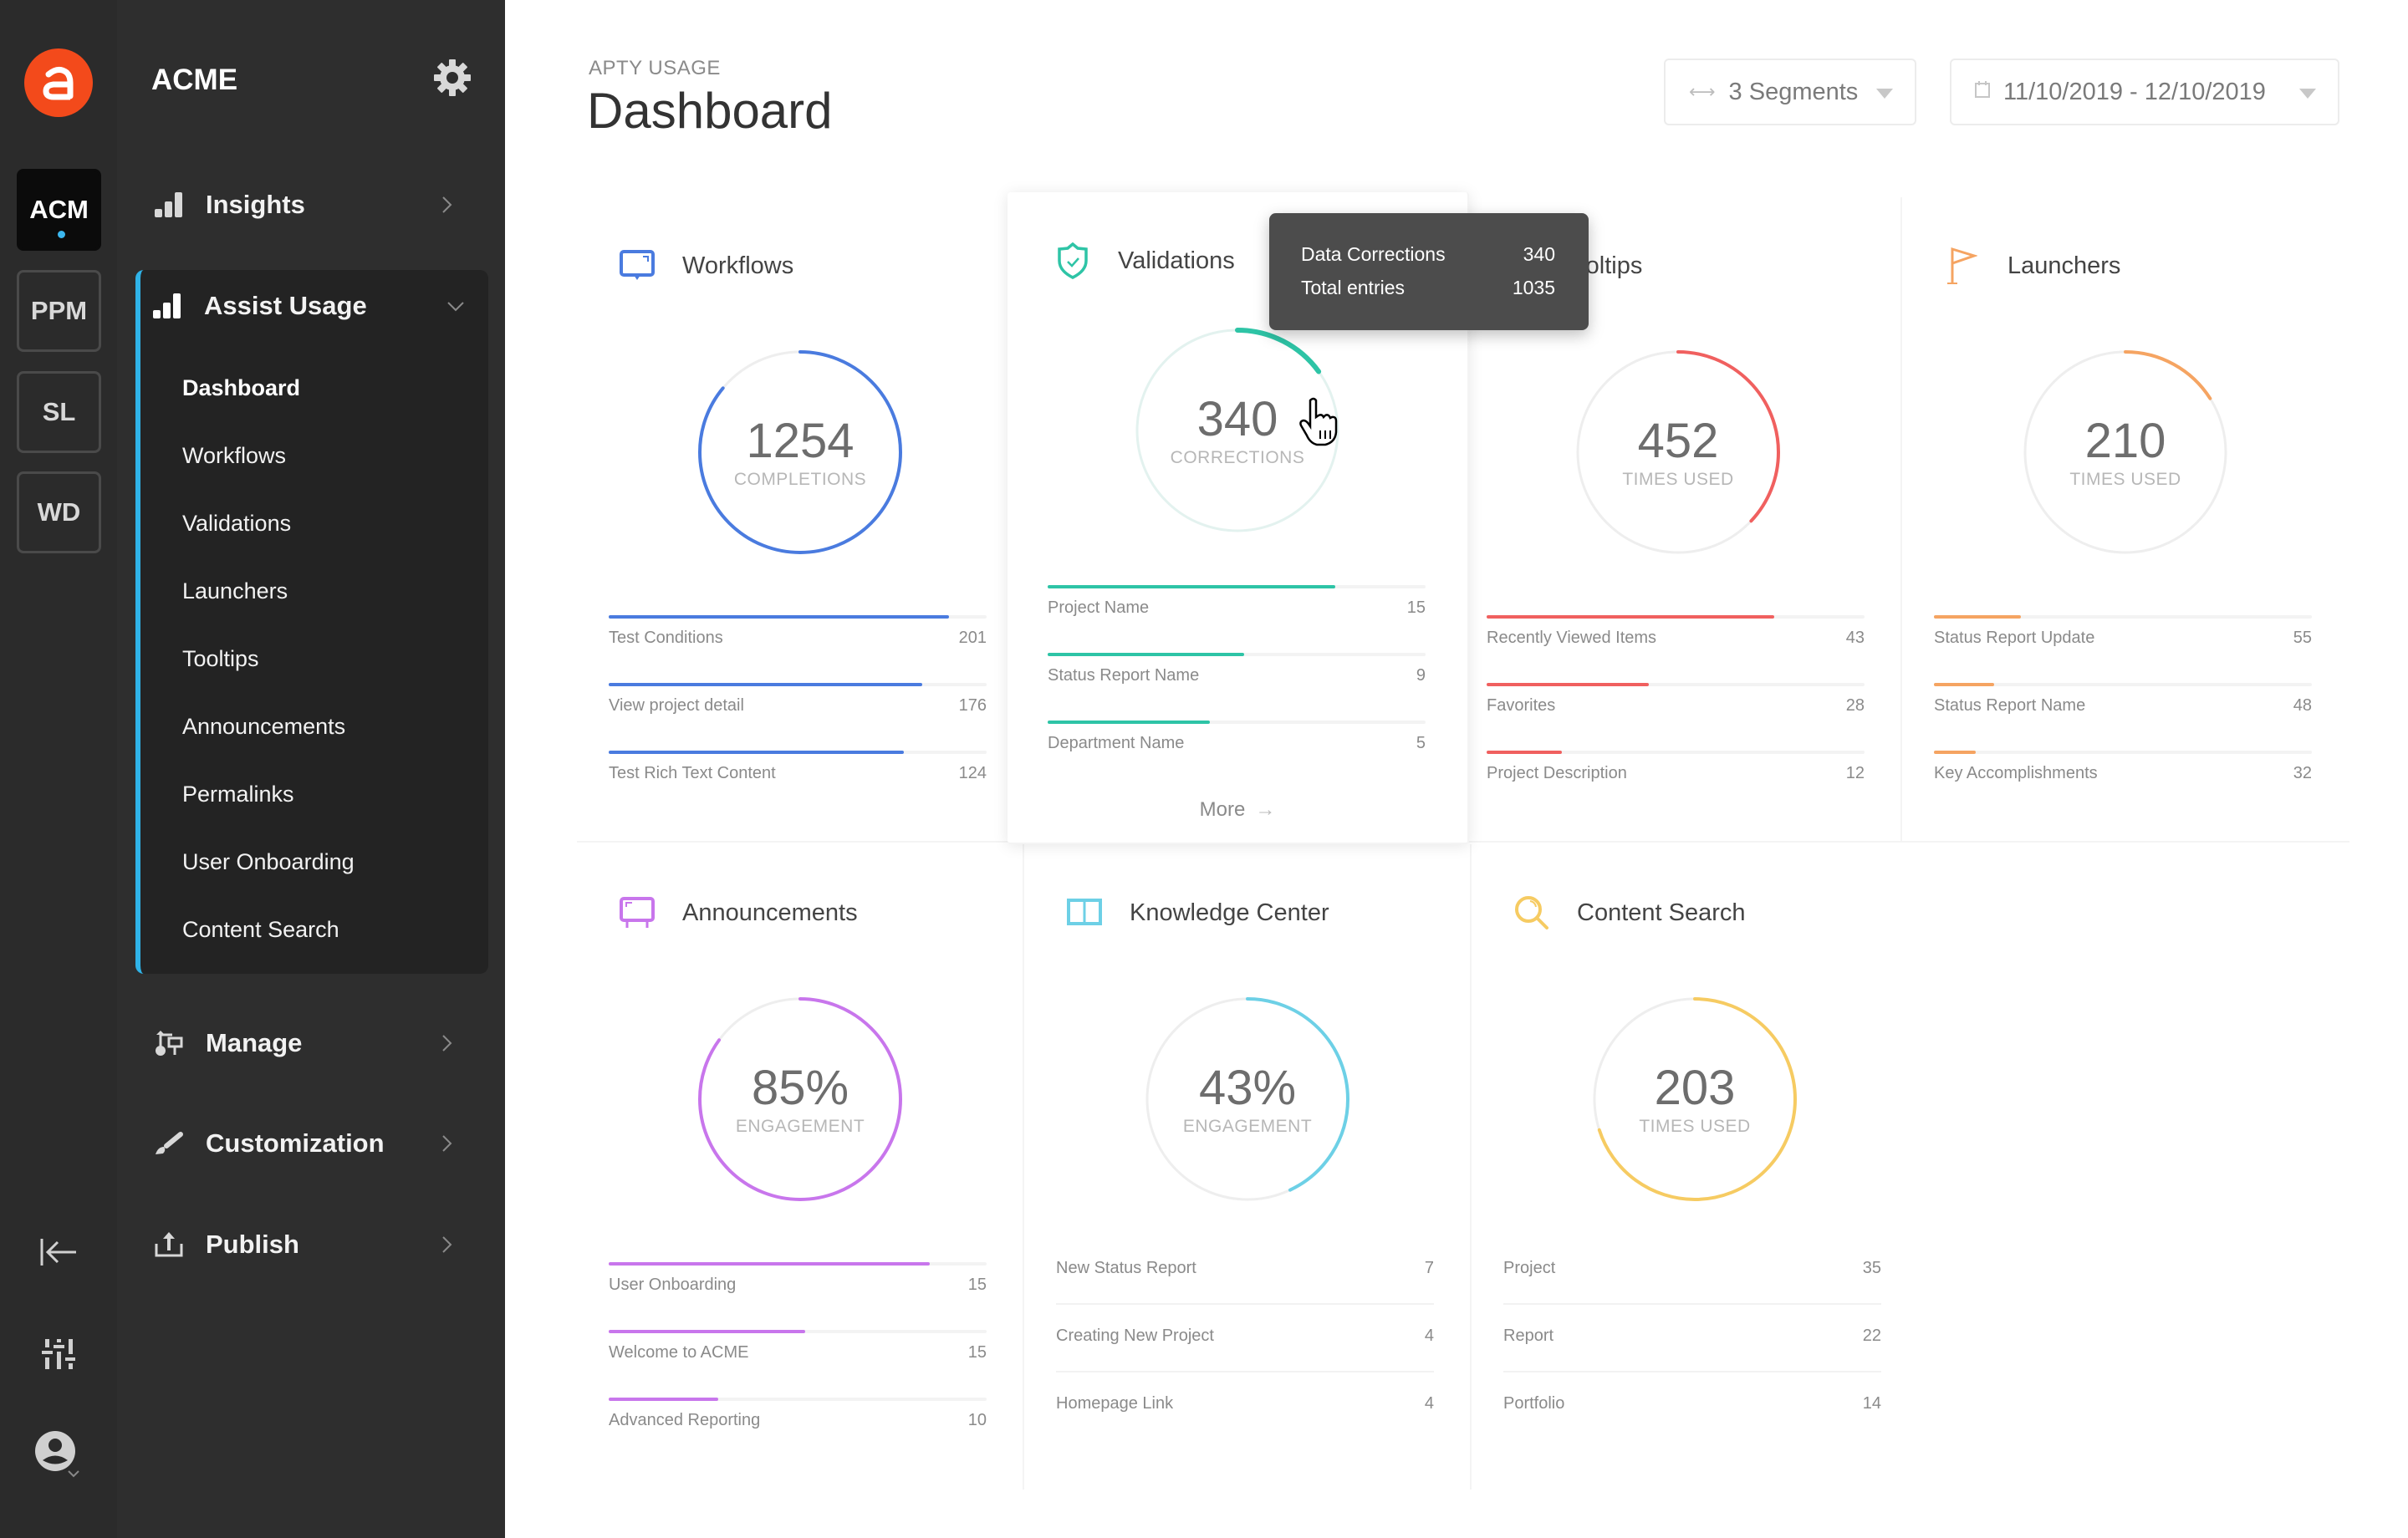  Describe the element at coordinates (167, 306) in the screenshot. I see `bar-chart-icon` at that location.